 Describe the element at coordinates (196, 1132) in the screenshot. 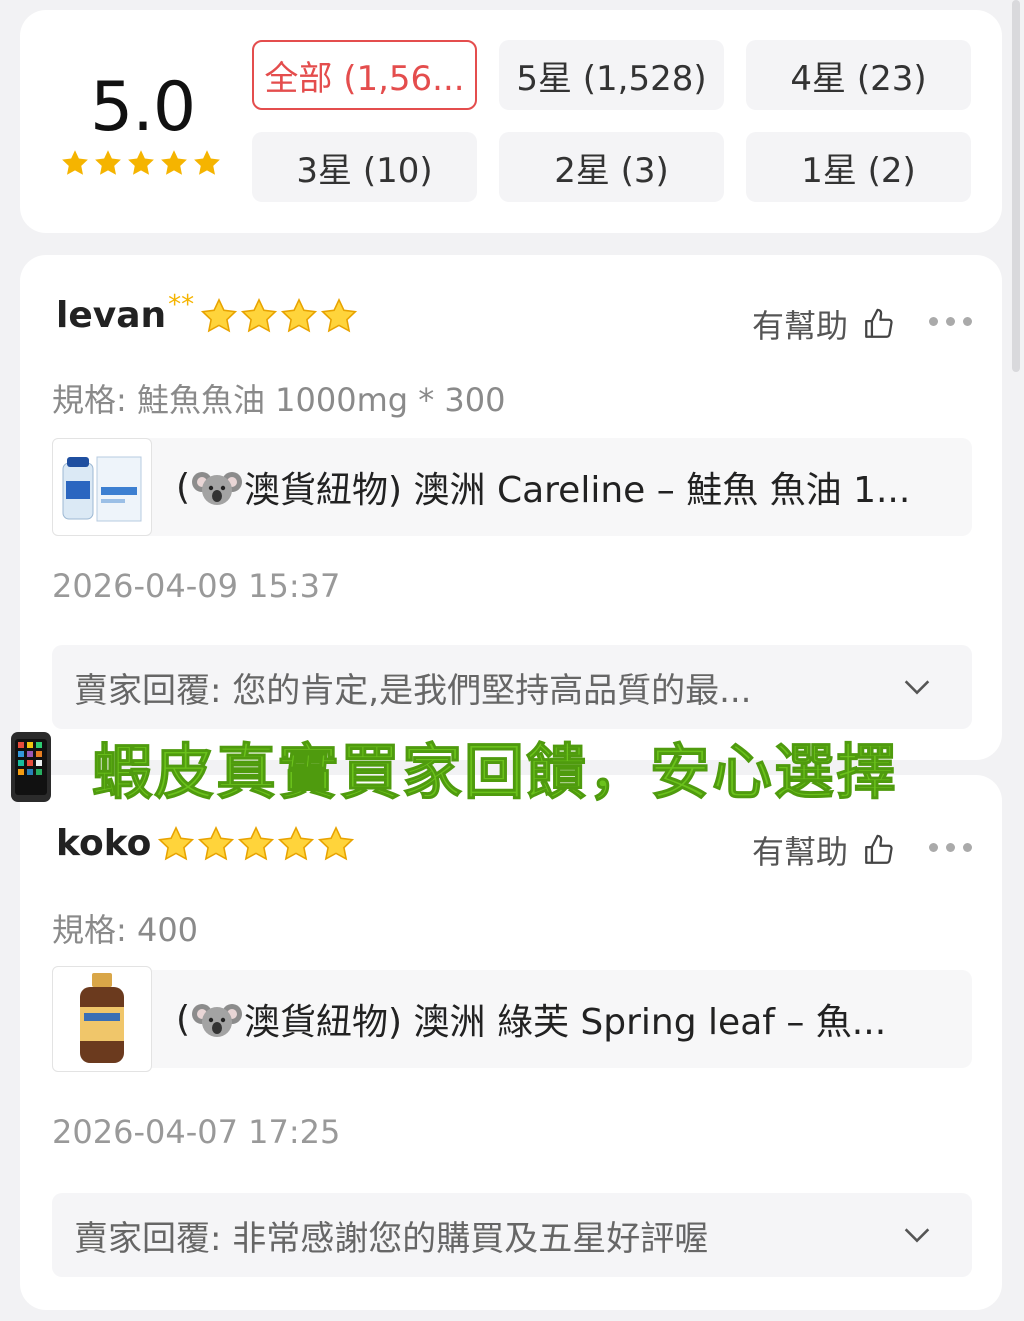

I see `review-timestamp: 2026-04-07 17:25` at that location.